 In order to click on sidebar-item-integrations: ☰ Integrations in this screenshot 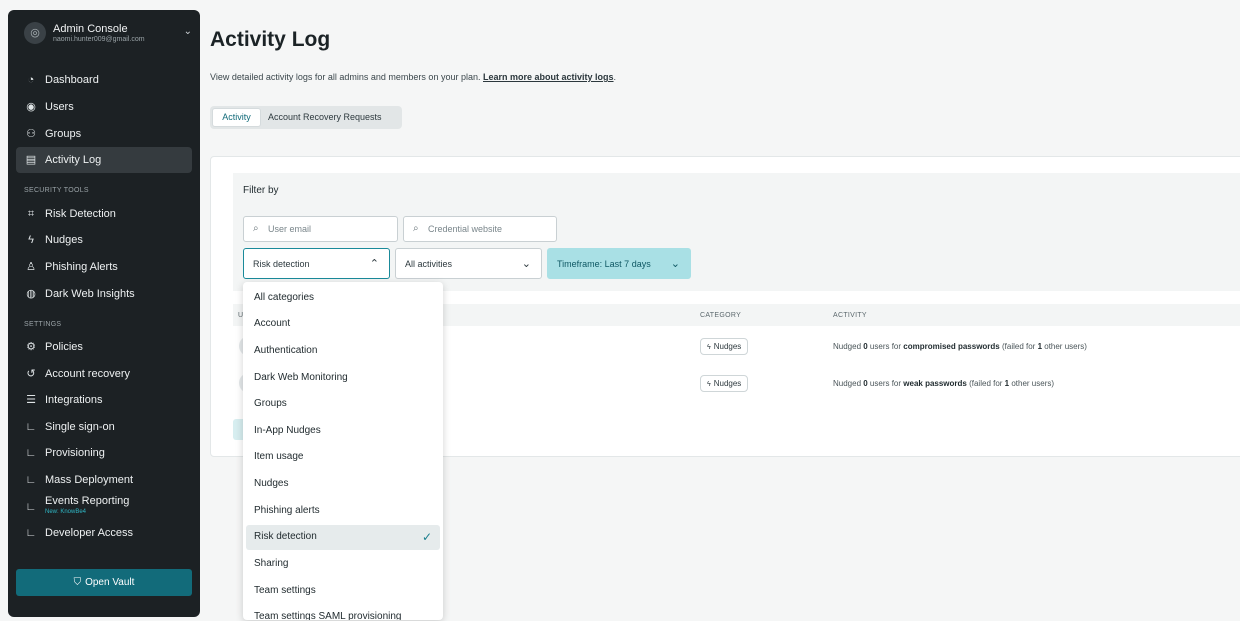, I will do `click(104, 400)`.